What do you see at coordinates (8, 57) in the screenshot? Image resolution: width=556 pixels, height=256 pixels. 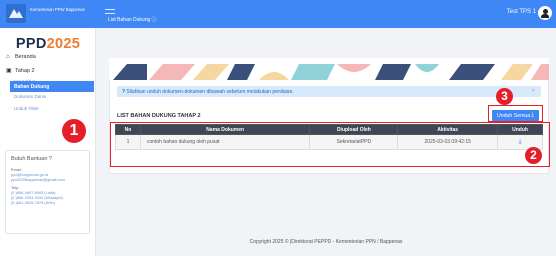 I see `home-icon: ⌂` at bounding box center [8, 57].